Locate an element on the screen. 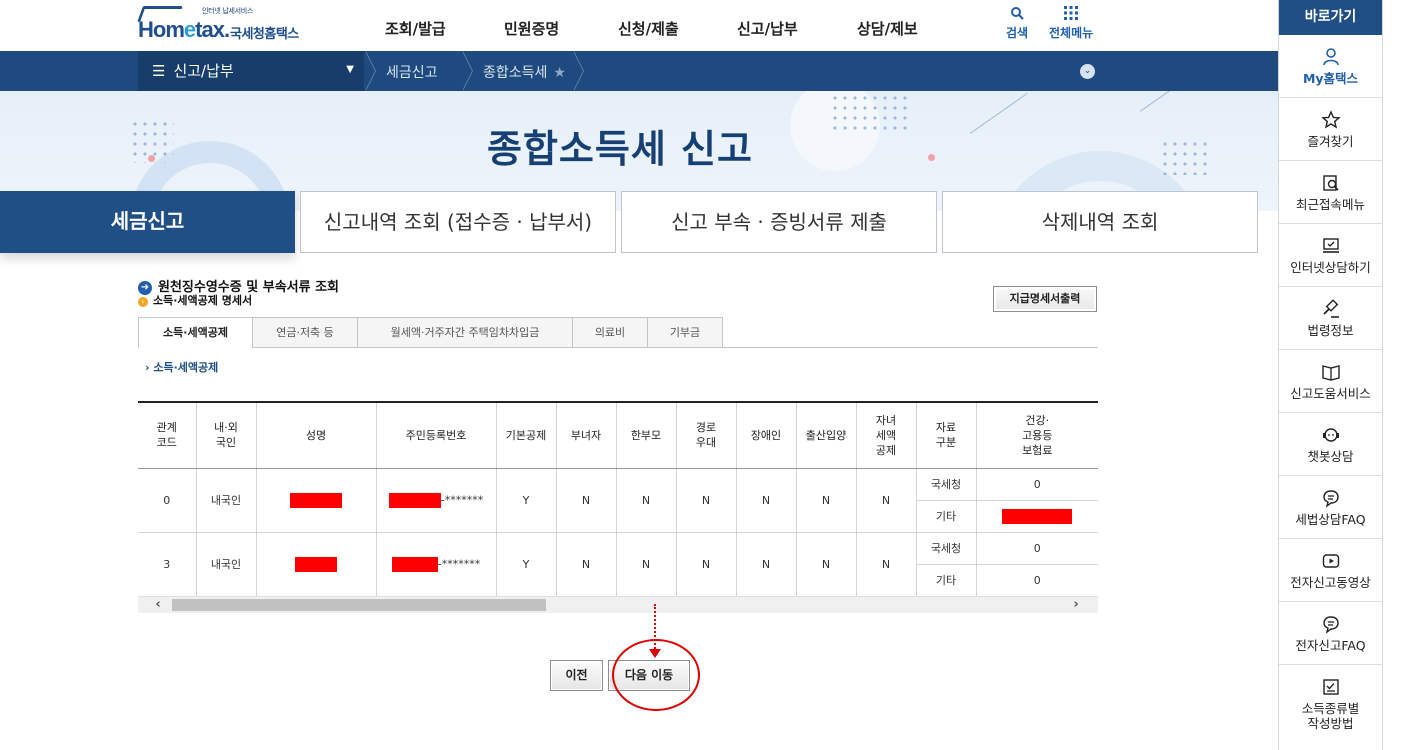 The height and width of the screenshot is (750, 1417). scroll-right-icon: › is located at coordinates (1076, 605).